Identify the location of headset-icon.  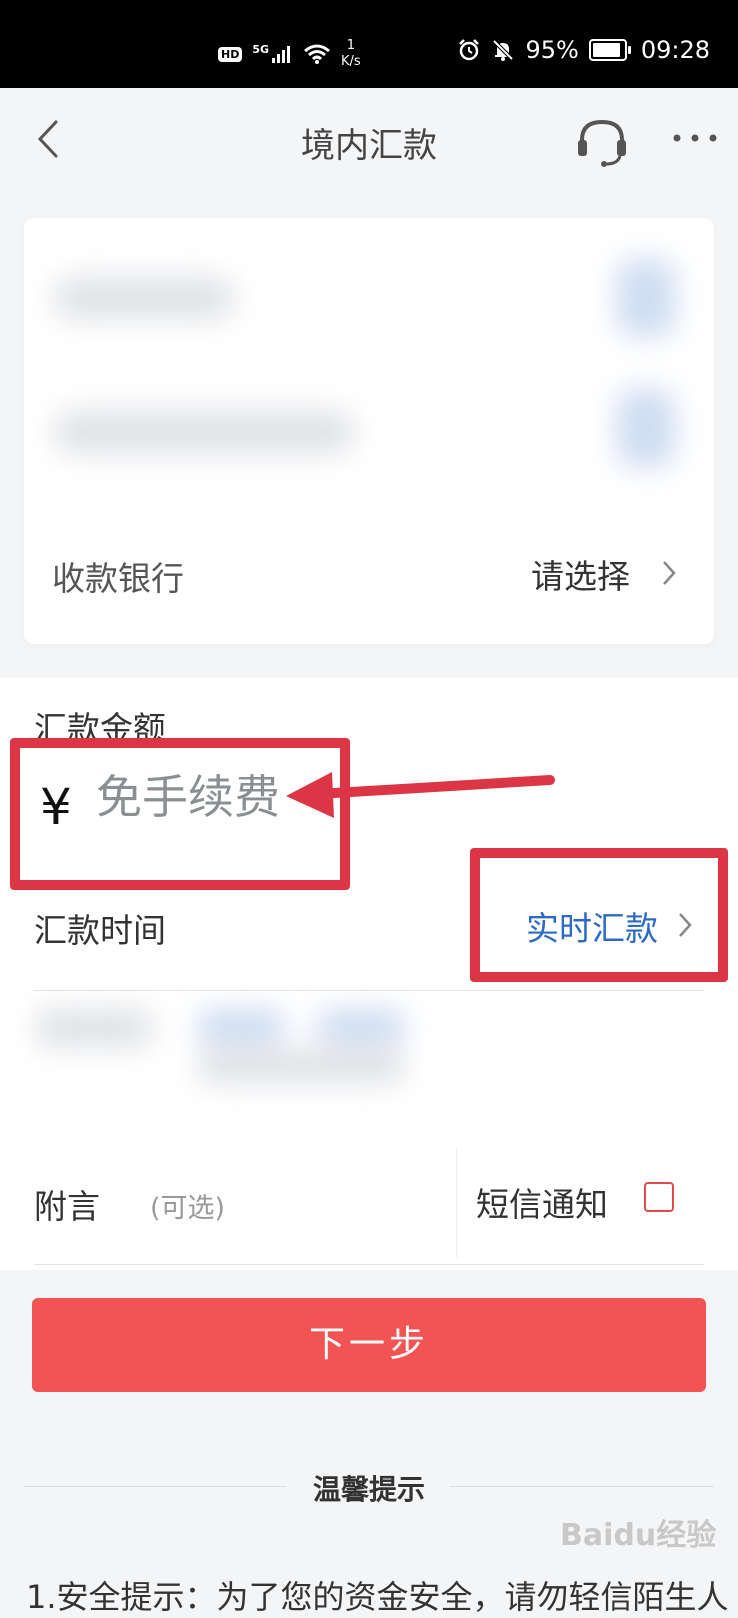
(602, 143).